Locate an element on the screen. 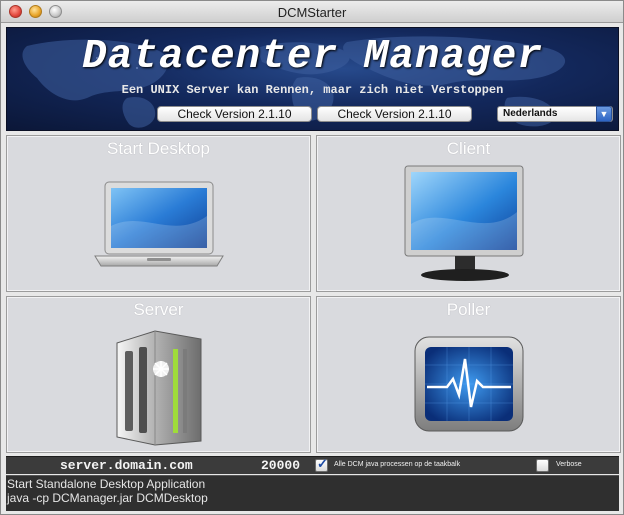 The width and height of the screenshot is (624, 515). server-port: 20000 is located at coordinates (281, 465).